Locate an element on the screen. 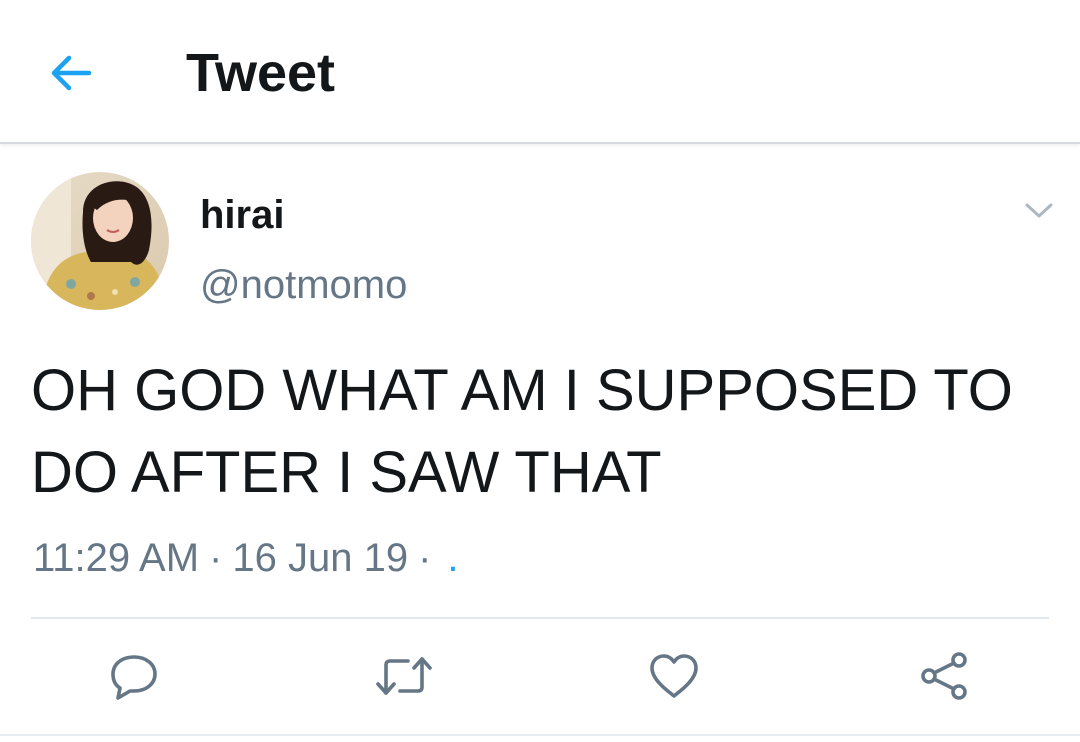  bottom-divider is located at coordinates (540, 735).